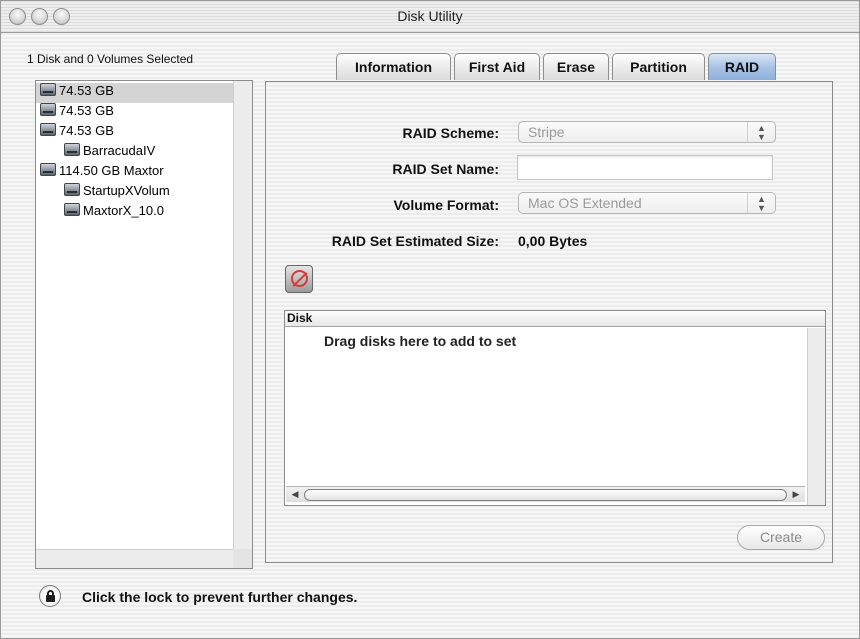 This screenshot has width=860, height=639. What do you see at coordinates (645, 167) in the screenshot?
I see `raid-set-name-field` at bounding box center [645, 167].